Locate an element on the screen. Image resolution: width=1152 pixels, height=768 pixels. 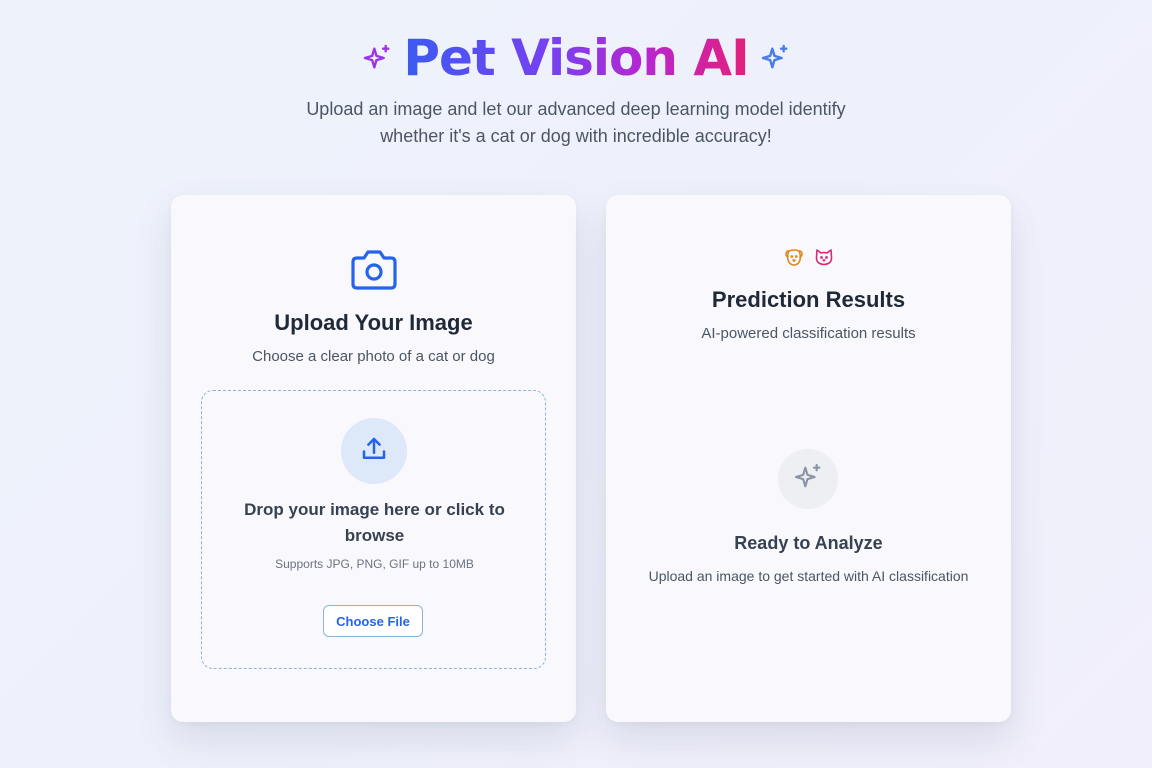
upload-icon is located at coordinates (374, 451).